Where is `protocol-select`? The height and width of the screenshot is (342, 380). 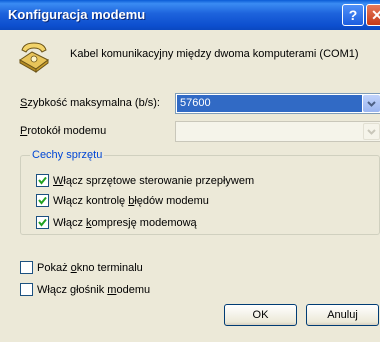 protocol-select is located at coordinates (277, 131).